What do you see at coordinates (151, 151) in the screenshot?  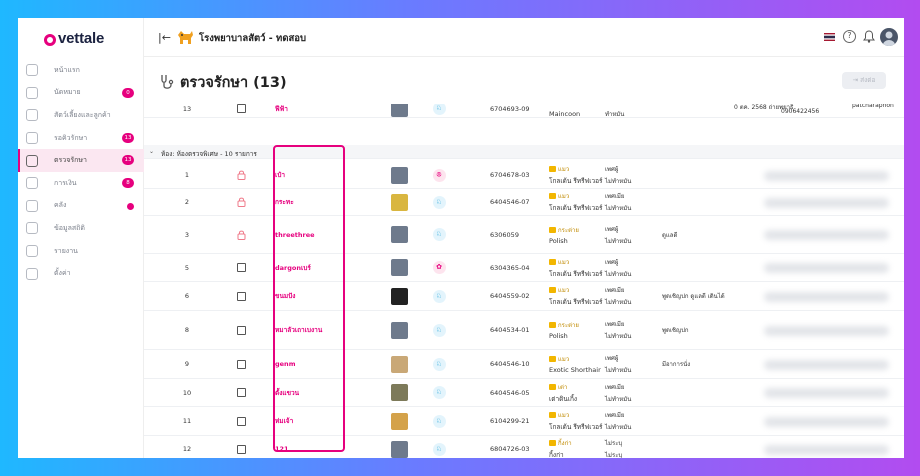 I see `chevron-down-icon: ⌄` at bounding box center [151, 151].